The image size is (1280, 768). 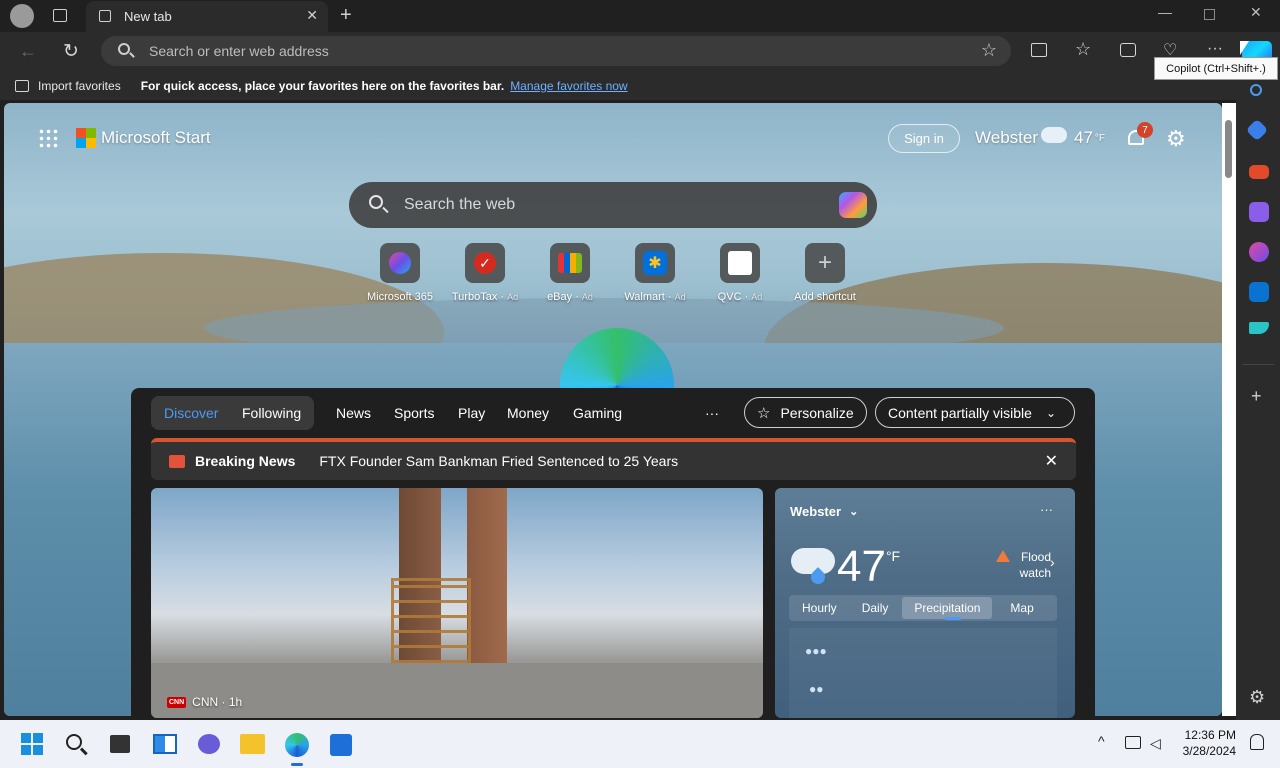 What do you see at coordinates (60, 15) in the screenshot?
I see `tab-actions-icon` at bounding box center [60, 15].